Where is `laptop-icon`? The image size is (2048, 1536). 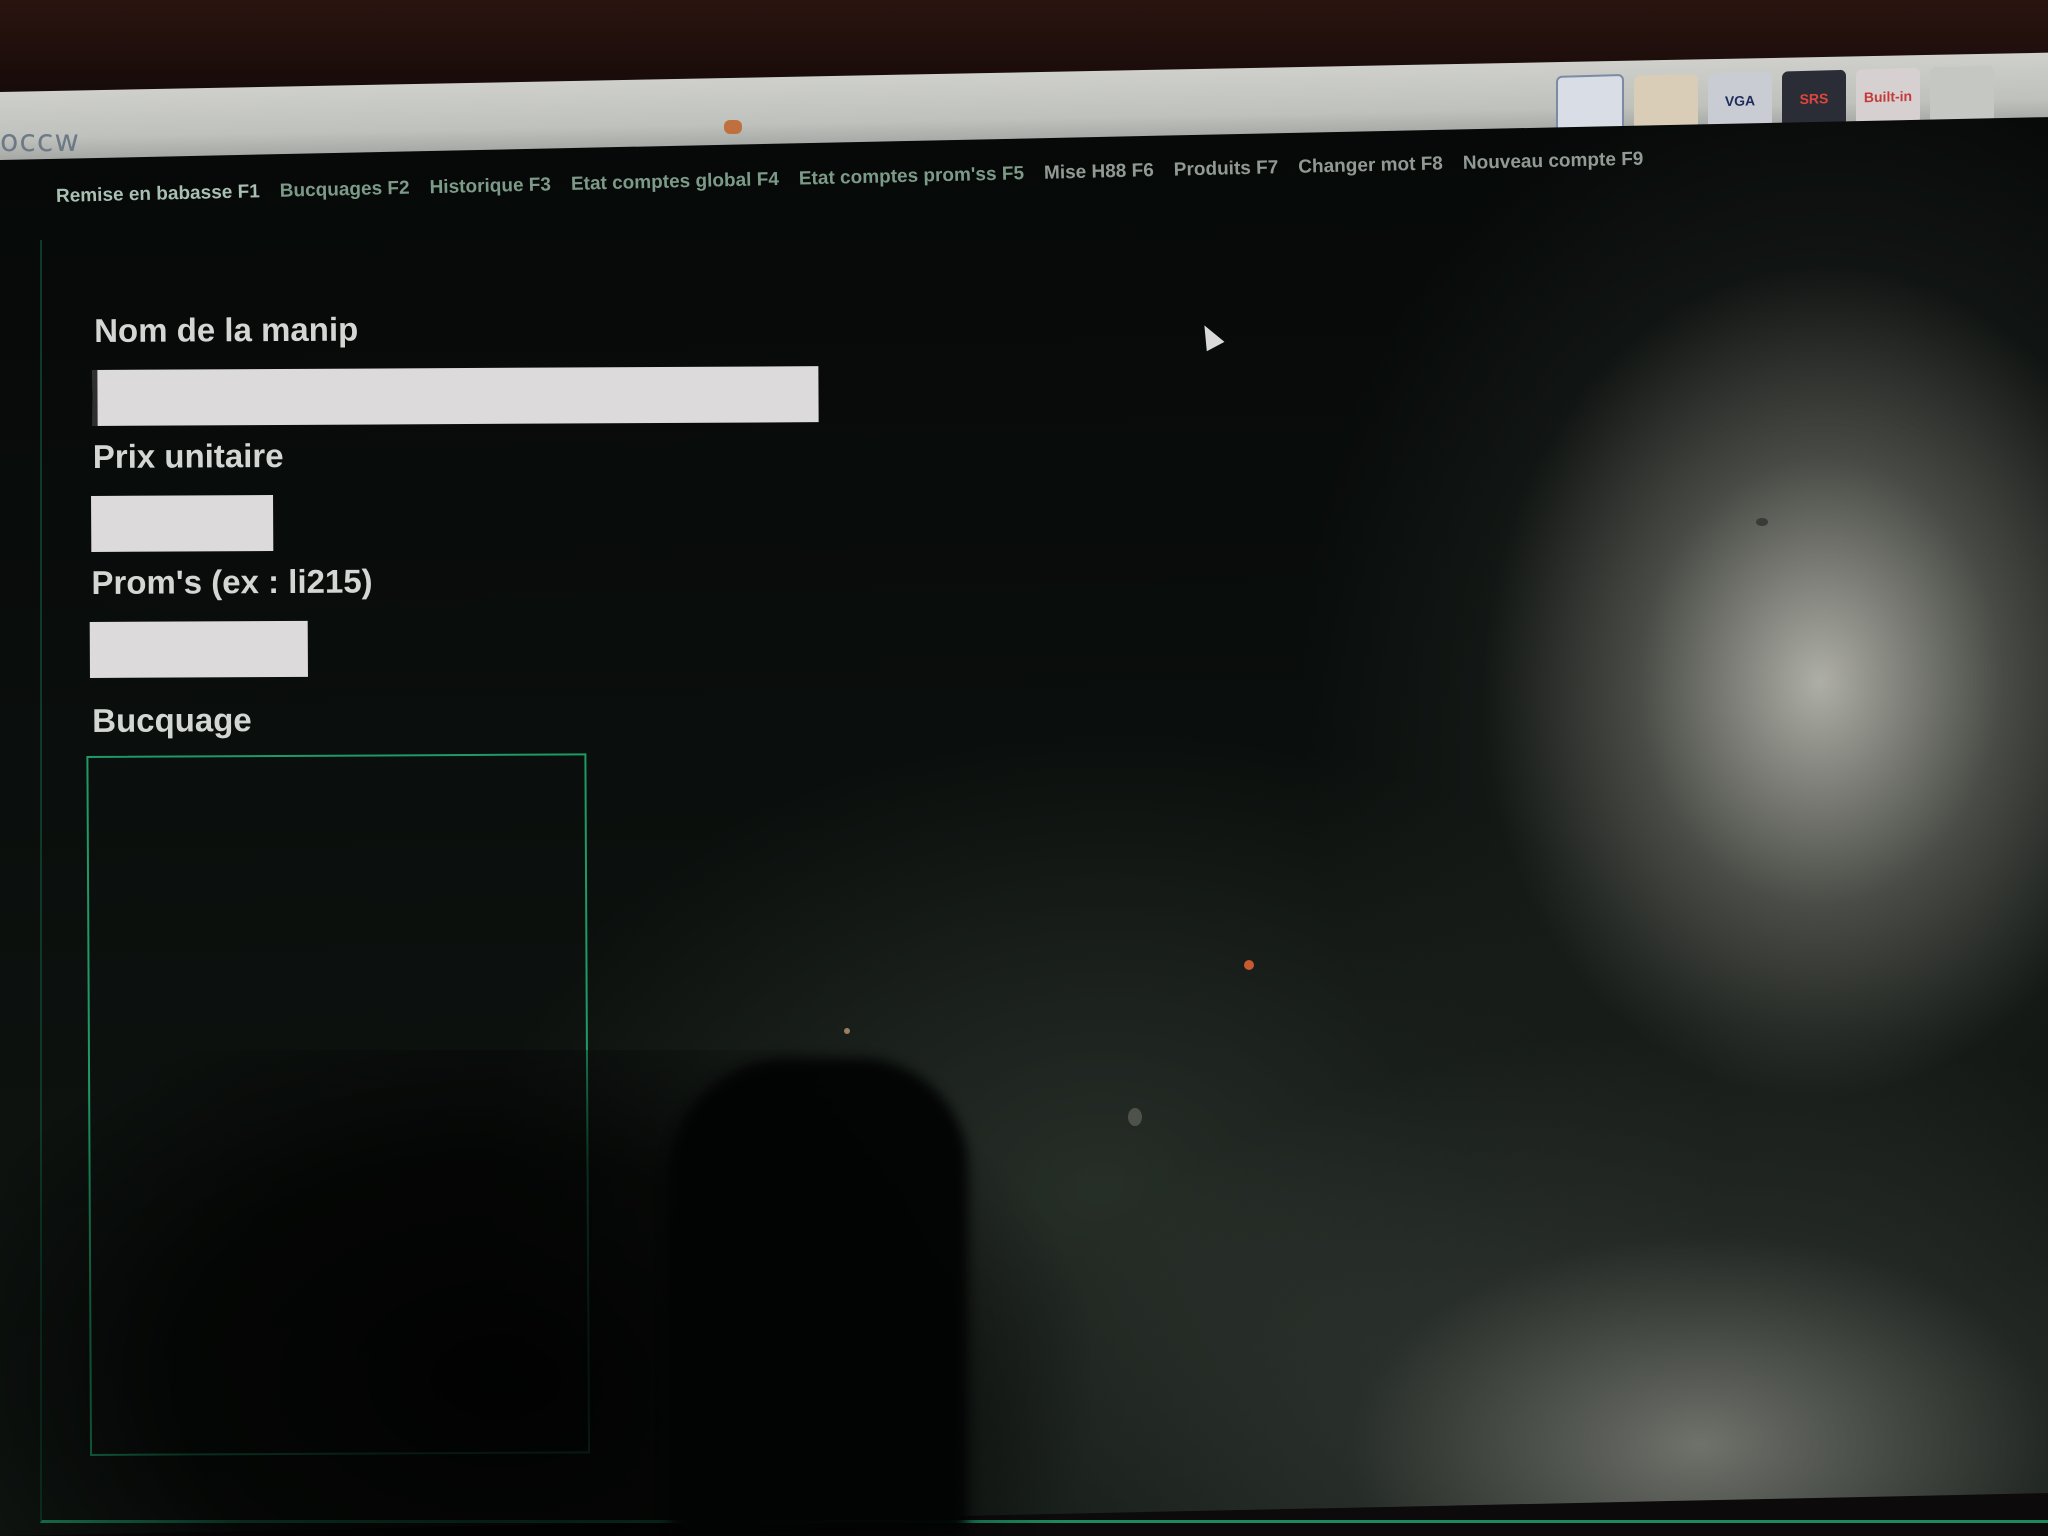 laptop-icon is located at coordinates (1666, 102).